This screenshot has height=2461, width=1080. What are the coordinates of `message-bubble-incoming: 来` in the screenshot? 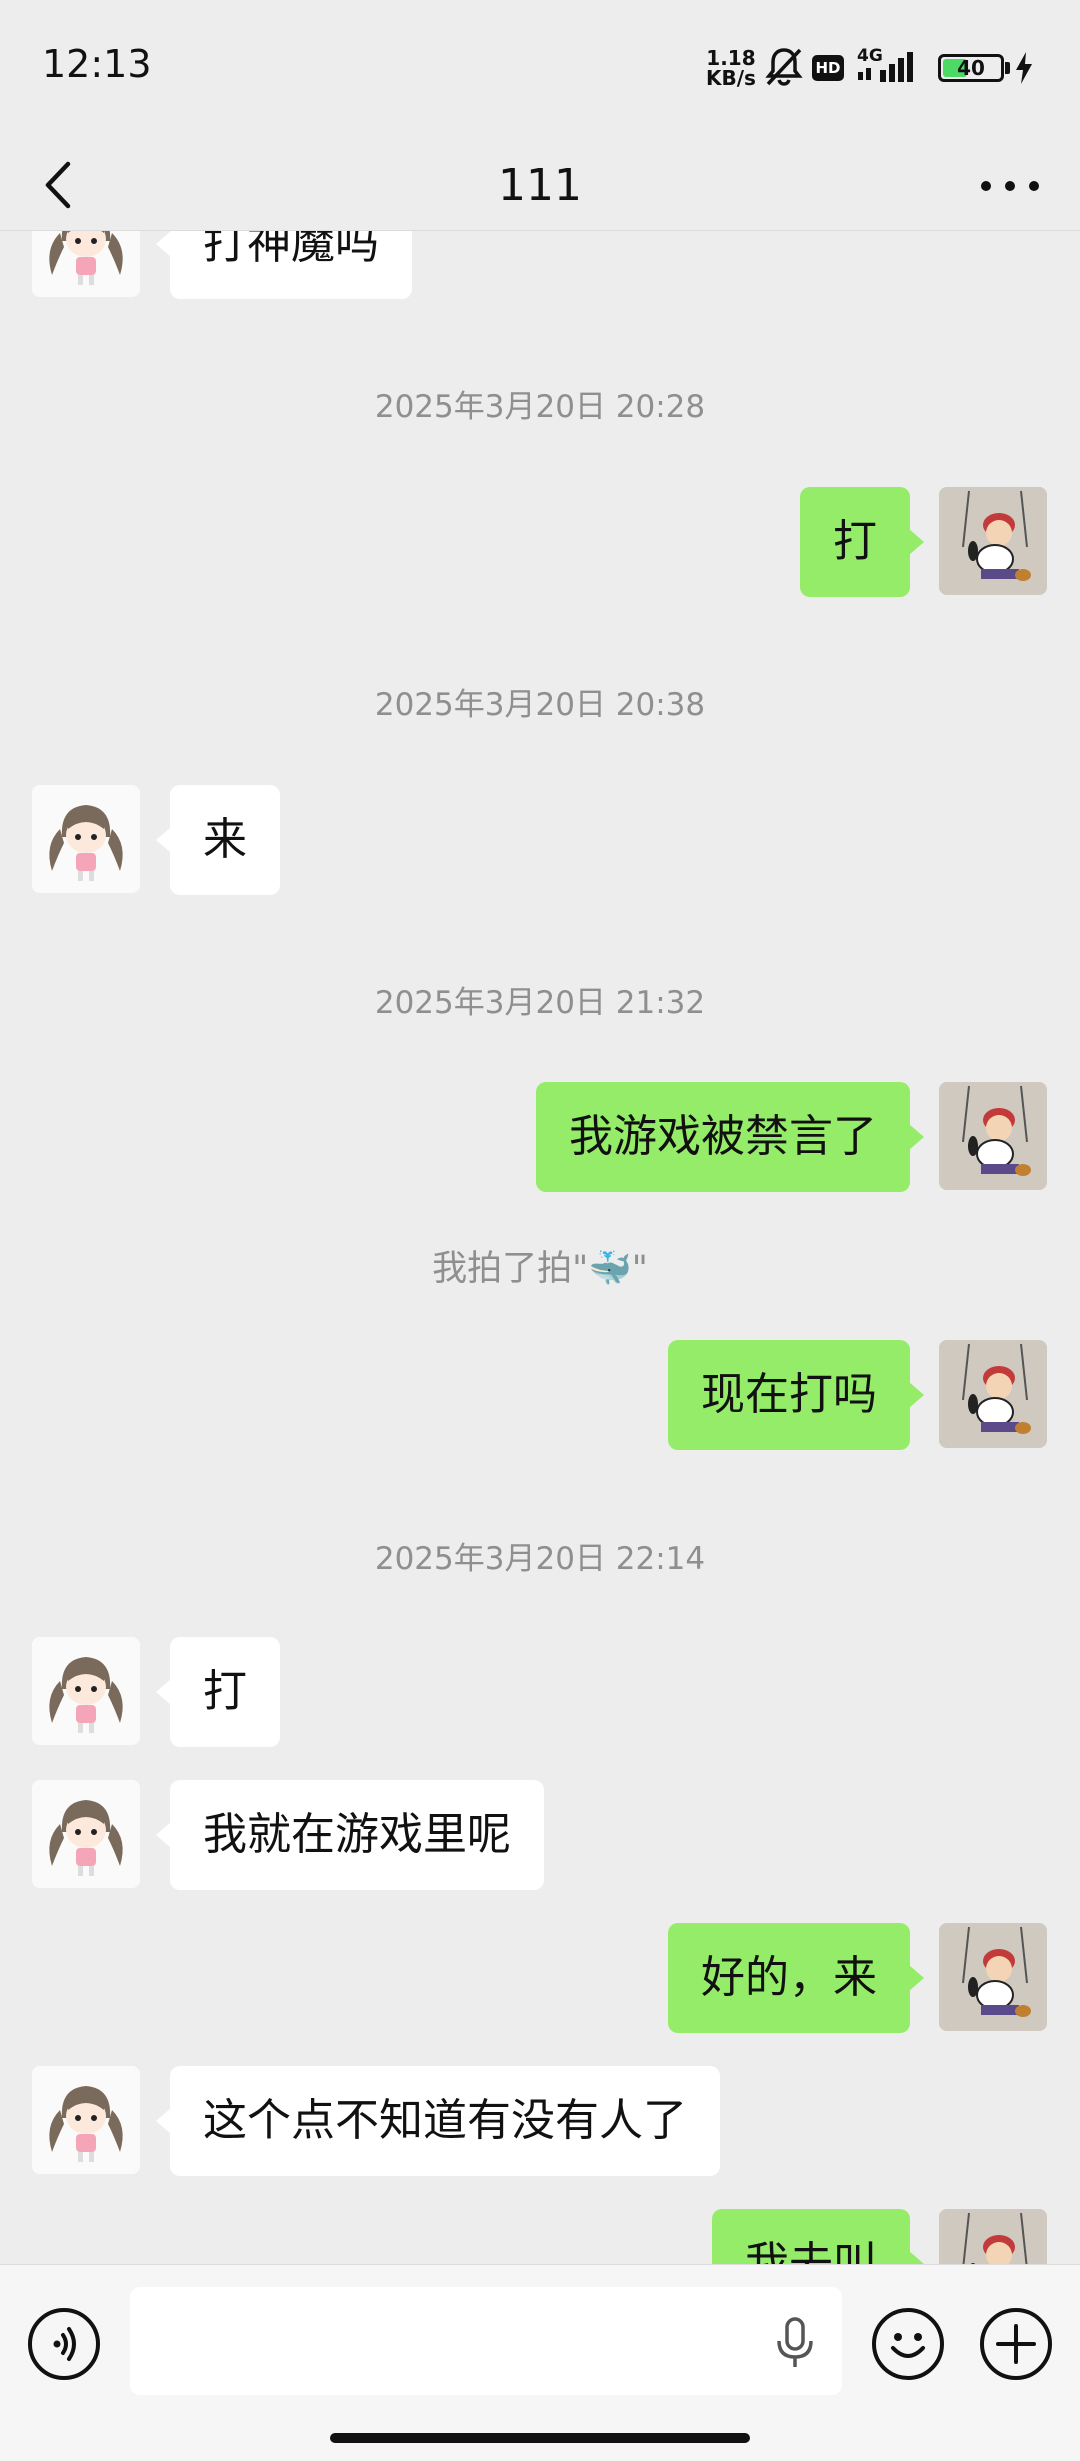 It's located at (218, 840).